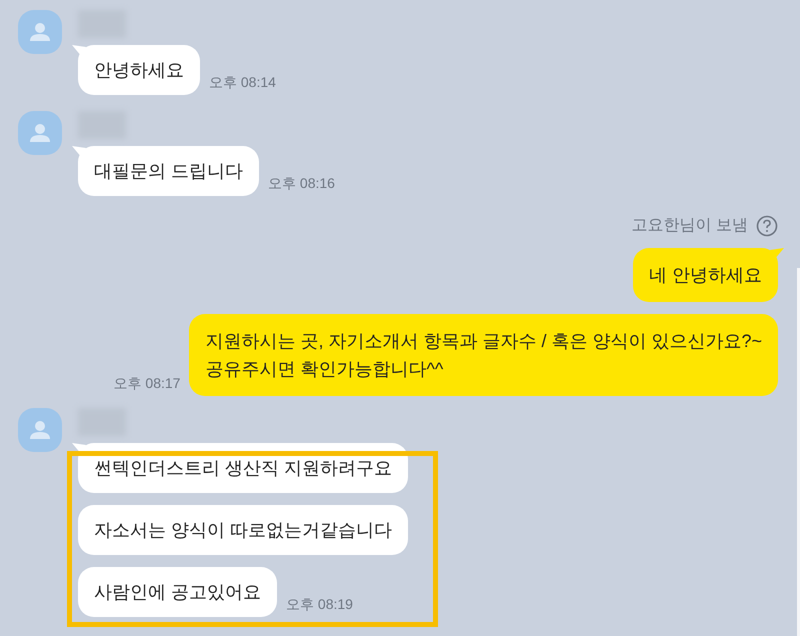  What do you see at coordinates (169, 171) in the screenshot?
I see `message-bubble: 대필문의 드립니다` at bounding box center [169, 171].